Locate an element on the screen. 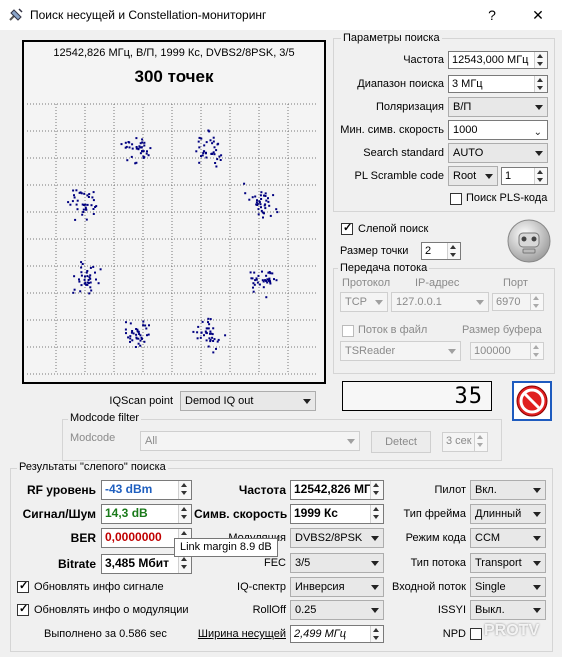  point-size-input: 2 is located at coordinates (441, 251).